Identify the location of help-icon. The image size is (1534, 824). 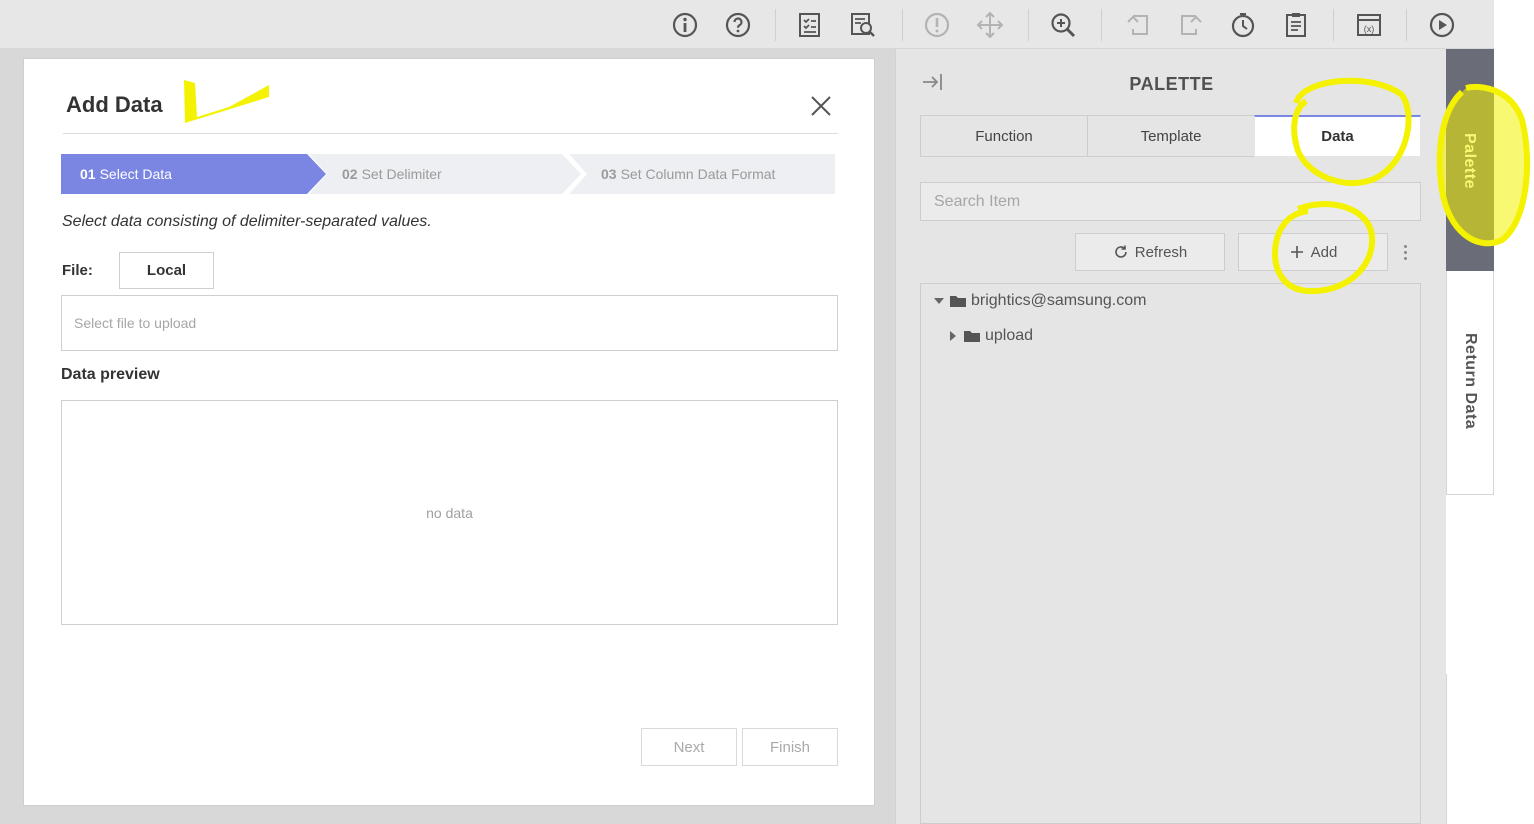
(738, 25).